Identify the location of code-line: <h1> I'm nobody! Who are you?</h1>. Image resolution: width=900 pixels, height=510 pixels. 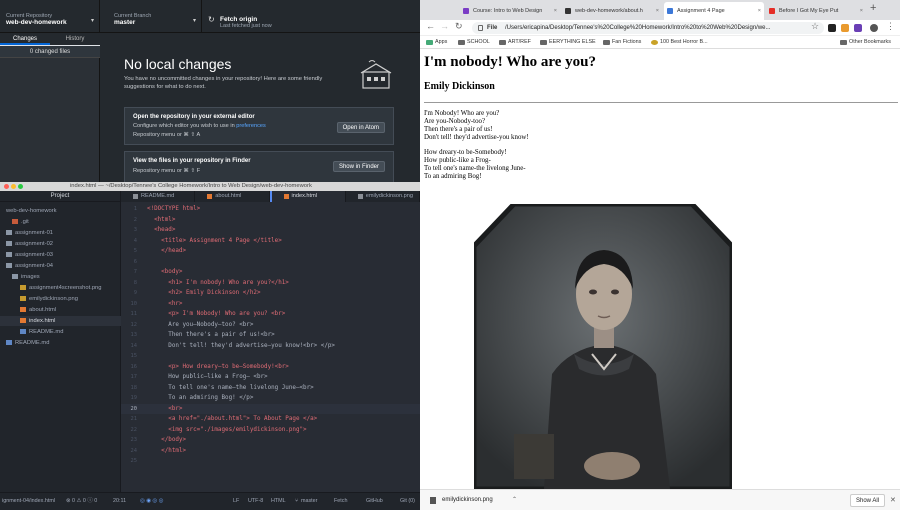
(218, 283).